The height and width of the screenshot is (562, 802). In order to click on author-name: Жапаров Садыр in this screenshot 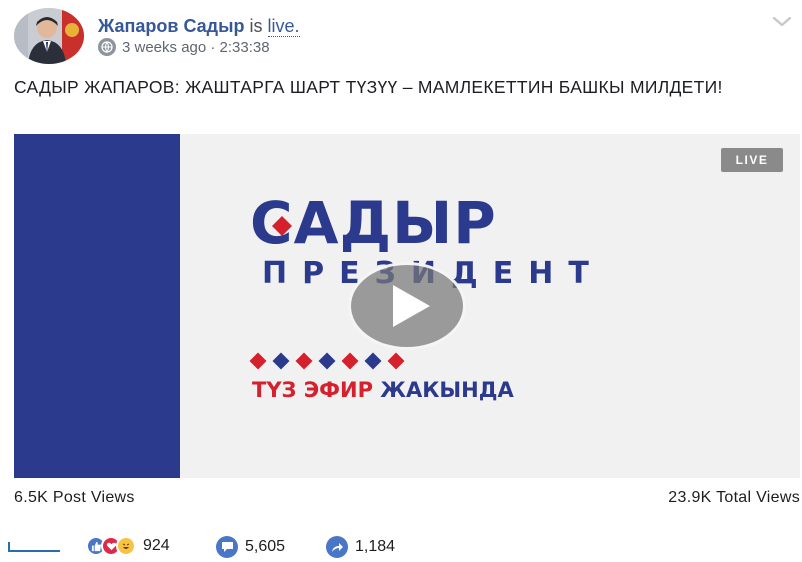, I will do `click(171, 26)`.